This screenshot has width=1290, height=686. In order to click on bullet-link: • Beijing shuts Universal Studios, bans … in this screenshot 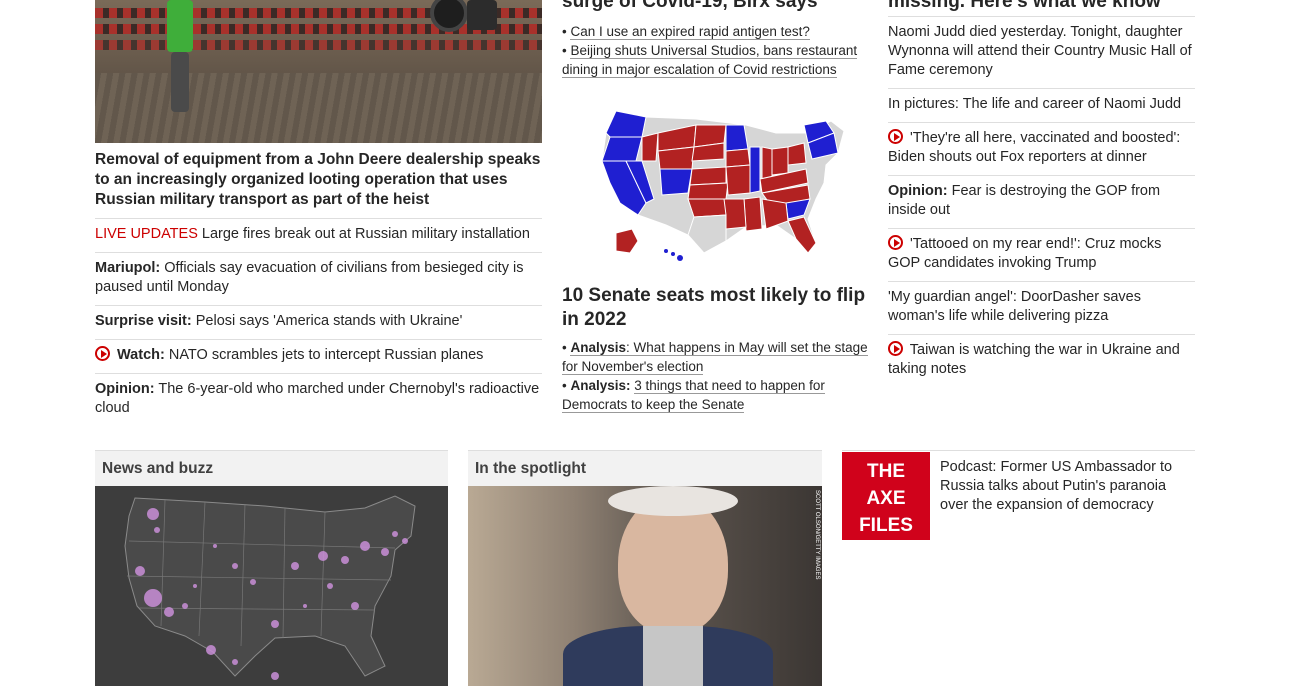, I will do `click(715, 60)`.